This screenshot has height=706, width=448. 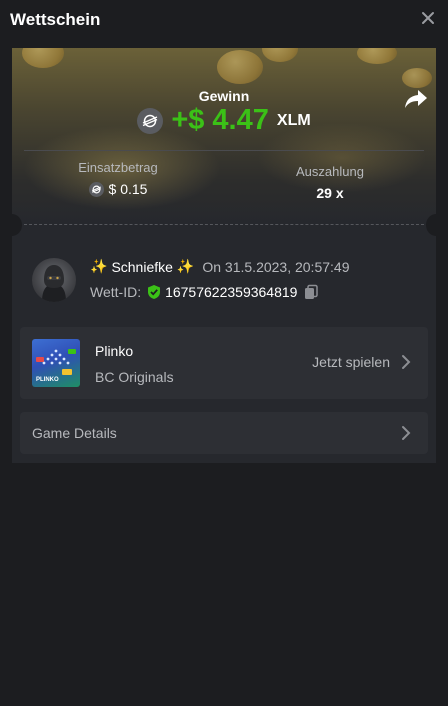 I want to click on username-link: Schniefke, so click(x=141, y=267).